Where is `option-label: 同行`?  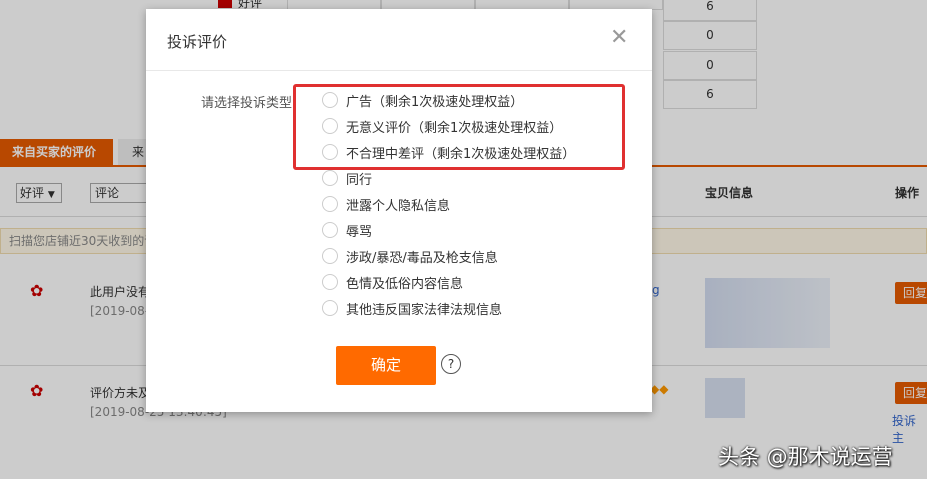 option-label: 同行 is located at coordinates (359, 180).